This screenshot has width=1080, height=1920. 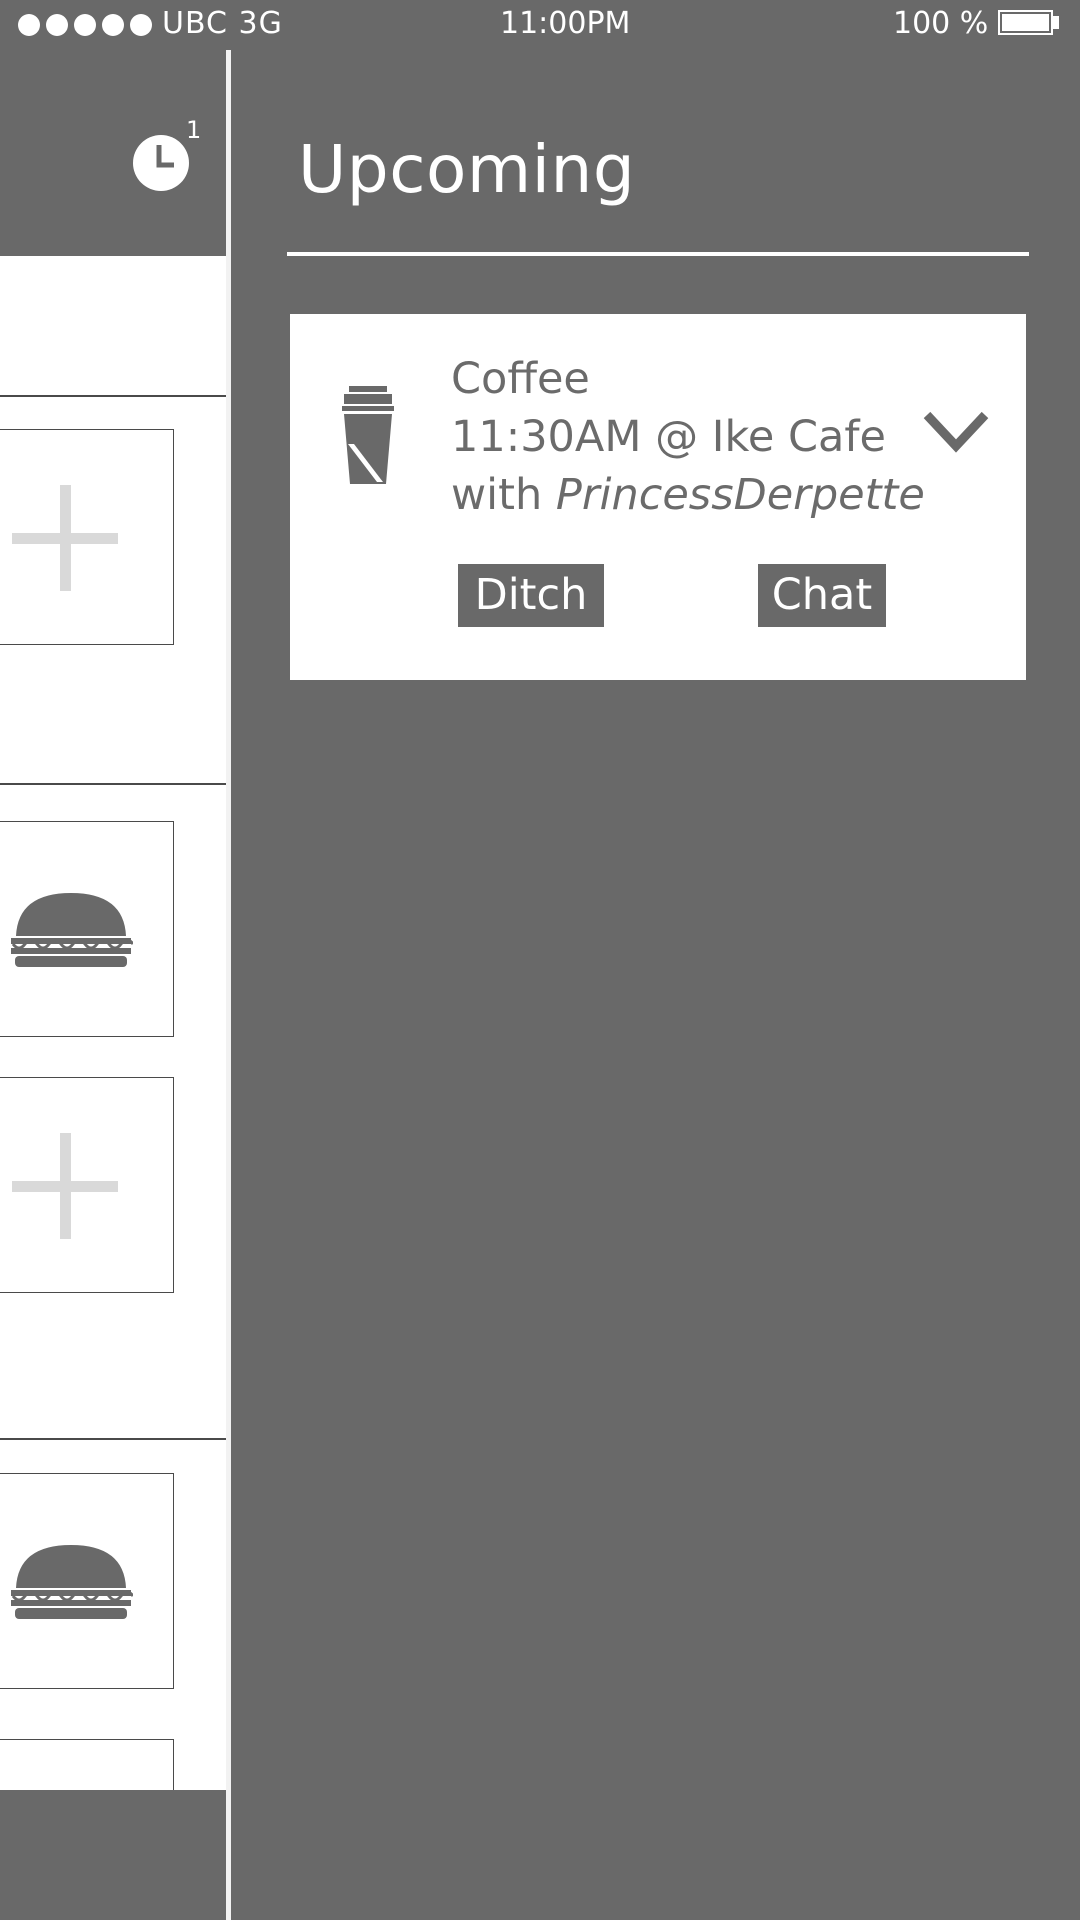 I want to click on companion-name: PrincessDerpette, so click(x=740, y=495).